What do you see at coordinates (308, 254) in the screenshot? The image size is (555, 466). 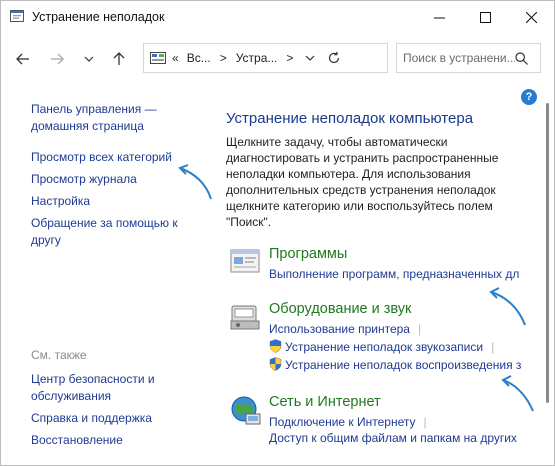 I see `programs-title: Программы` at bounding box center [308, 254].